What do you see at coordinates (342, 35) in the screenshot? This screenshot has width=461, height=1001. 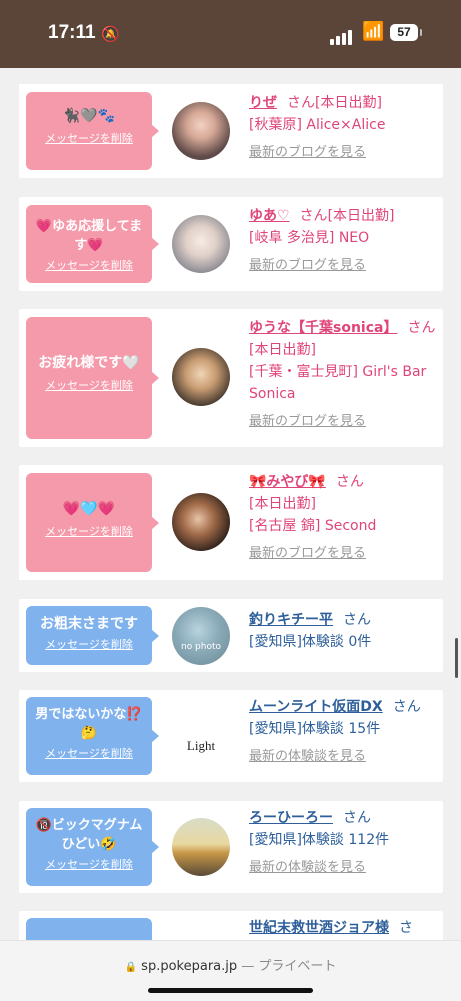 I see `signal-icon` at bounding box center [342, 35].